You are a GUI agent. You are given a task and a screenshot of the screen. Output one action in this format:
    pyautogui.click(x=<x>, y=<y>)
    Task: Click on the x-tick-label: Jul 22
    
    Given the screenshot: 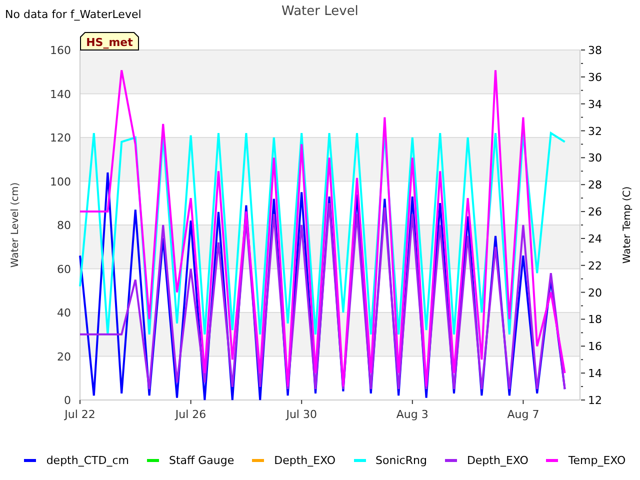 What is the action you would take?
    pyautogui.click(x=80, y=414)
    